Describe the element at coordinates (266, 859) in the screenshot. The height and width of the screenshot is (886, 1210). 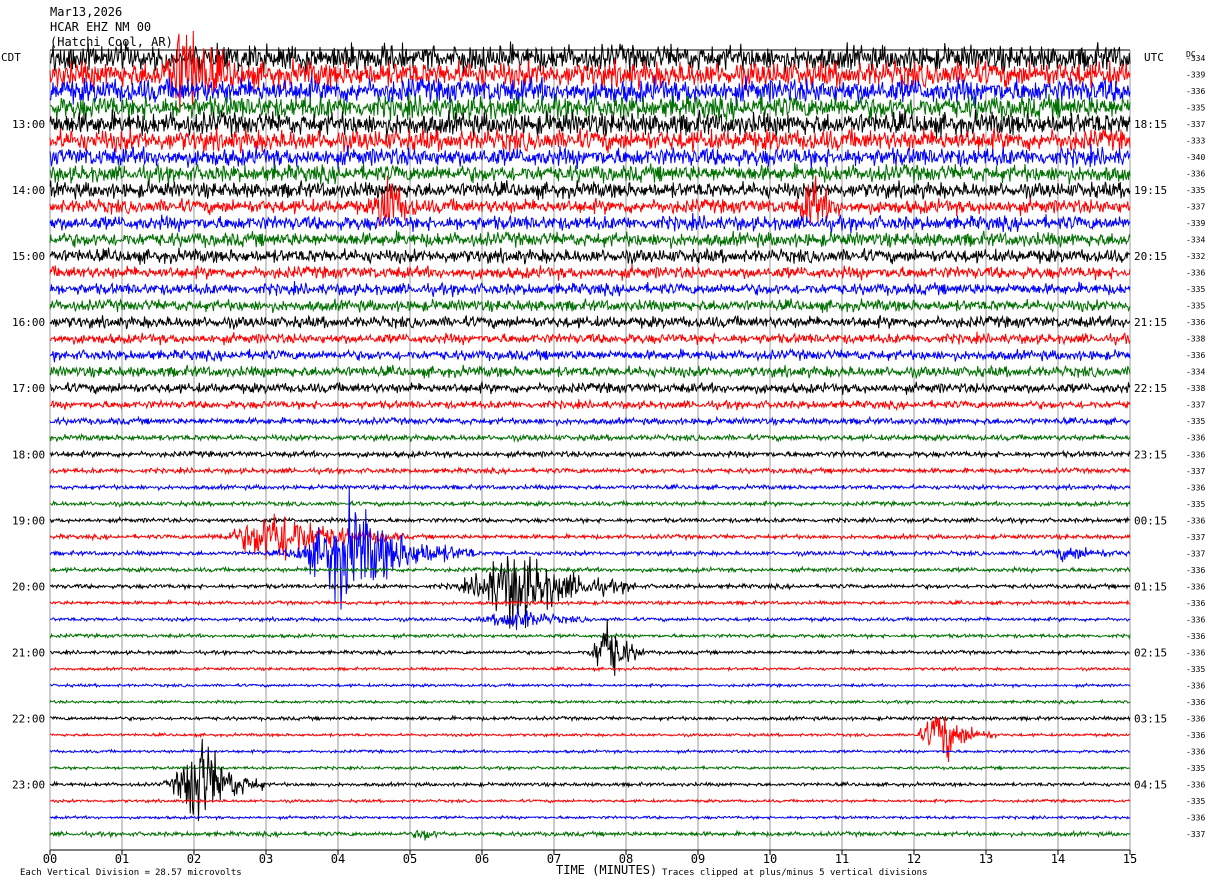
I see `x-tick-label: 03` at that location.